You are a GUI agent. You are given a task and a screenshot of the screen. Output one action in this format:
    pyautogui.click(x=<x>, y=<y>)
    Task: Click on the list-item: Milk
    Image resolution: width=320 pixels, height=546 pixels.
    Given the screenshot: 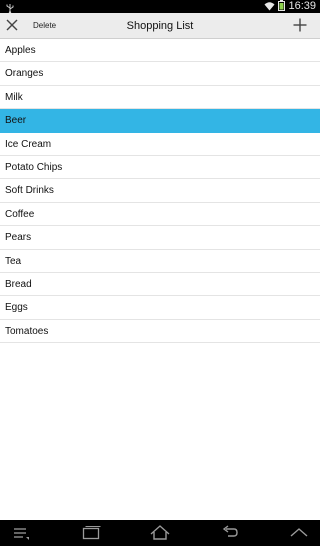 What is the action you would take?
    pyautogui.click(x=160, y=98)
    